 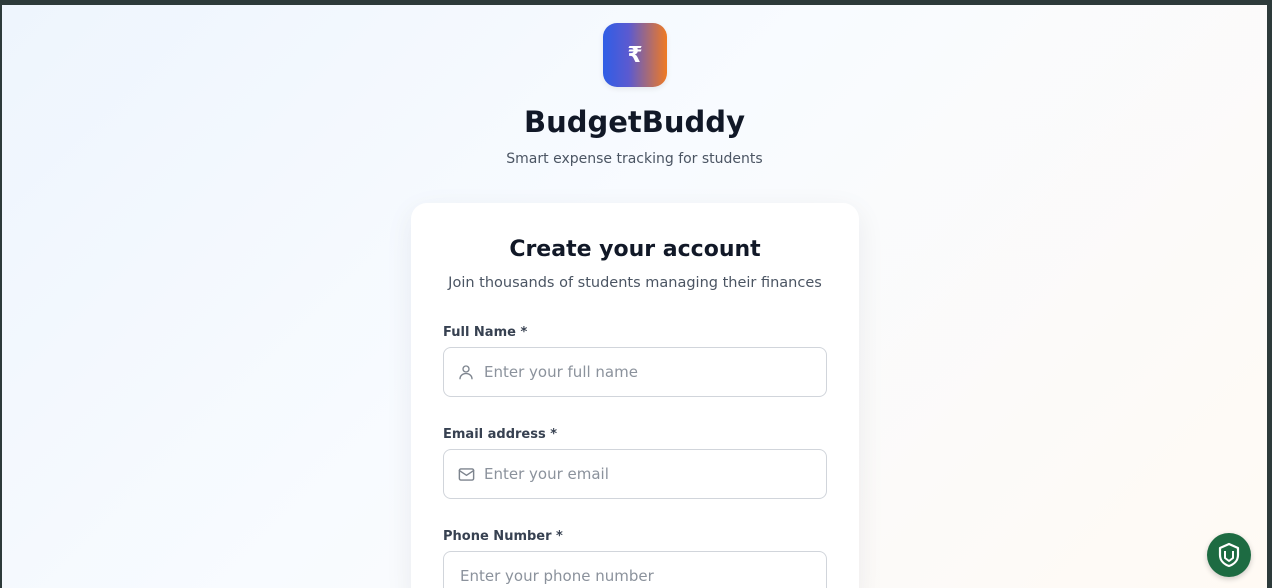 What do you see at coordinates (500, 434) in the screenshot?
I see `email-label: Email address *` at bounding box center [500, 434].